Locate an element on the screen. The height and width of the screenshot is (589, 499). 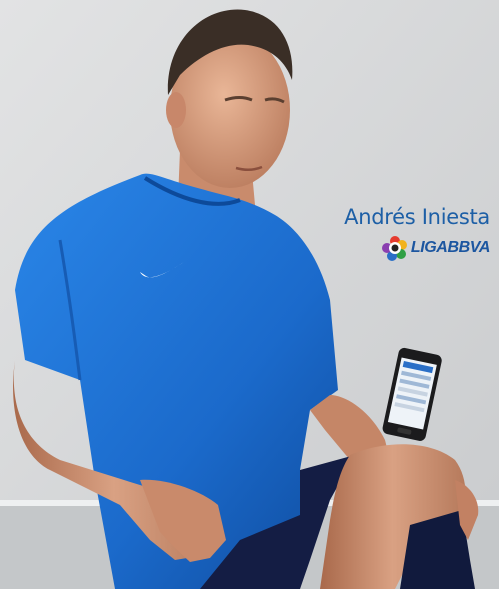
player-name: Andrés Iniesta is located at coordinates (417, 217).